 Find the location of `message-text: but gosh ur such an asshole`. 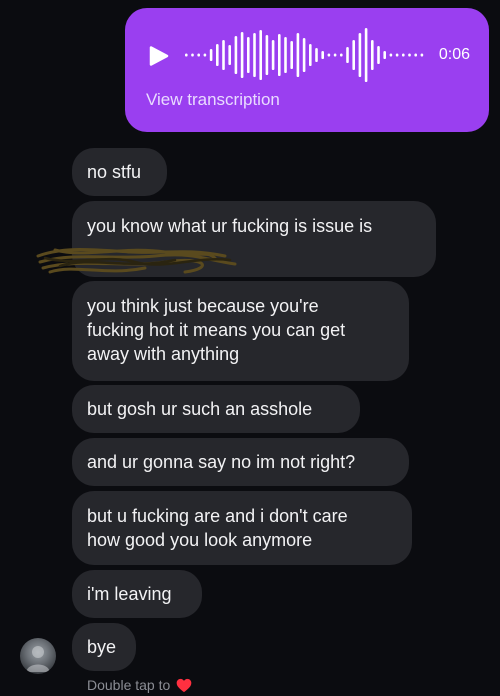

message-text: but gosh ur such an asshole is located at coordinates (200, 409).